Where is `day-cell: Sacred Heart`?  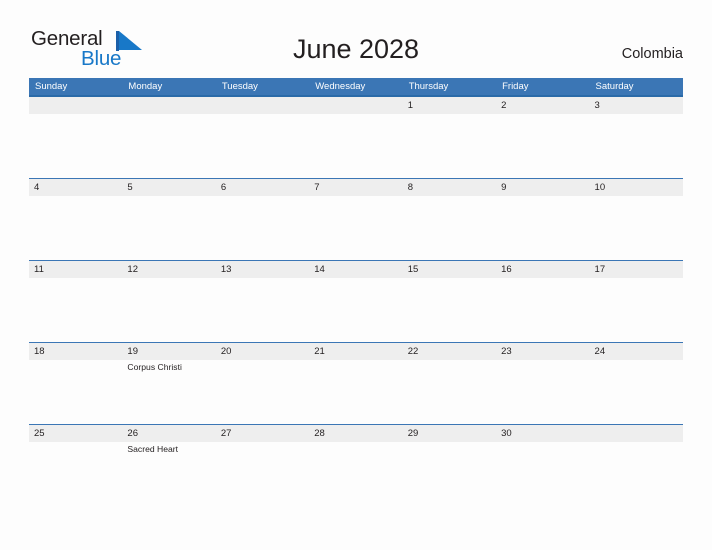 day-cell: Sacred Heart is located at coordinates (168, 474).